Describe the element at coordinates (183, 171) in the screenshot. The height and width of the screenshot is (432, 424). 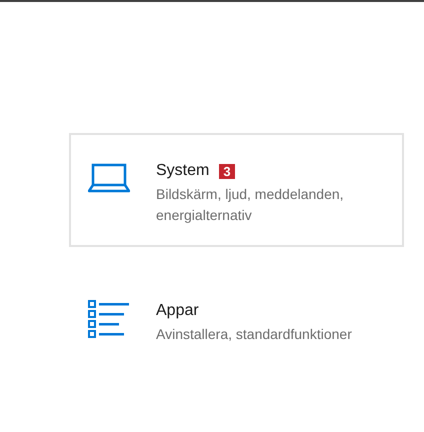
I see `category-title: System` at that location.